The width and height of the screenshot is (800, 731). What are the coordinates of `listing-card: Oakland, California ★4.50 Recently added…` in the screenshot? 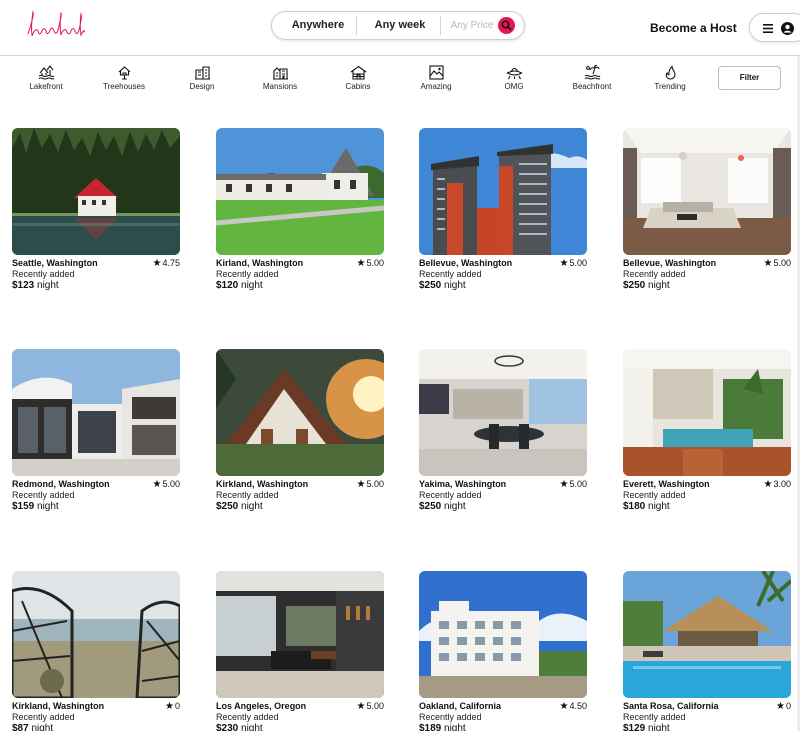 It's located at (503, 651).